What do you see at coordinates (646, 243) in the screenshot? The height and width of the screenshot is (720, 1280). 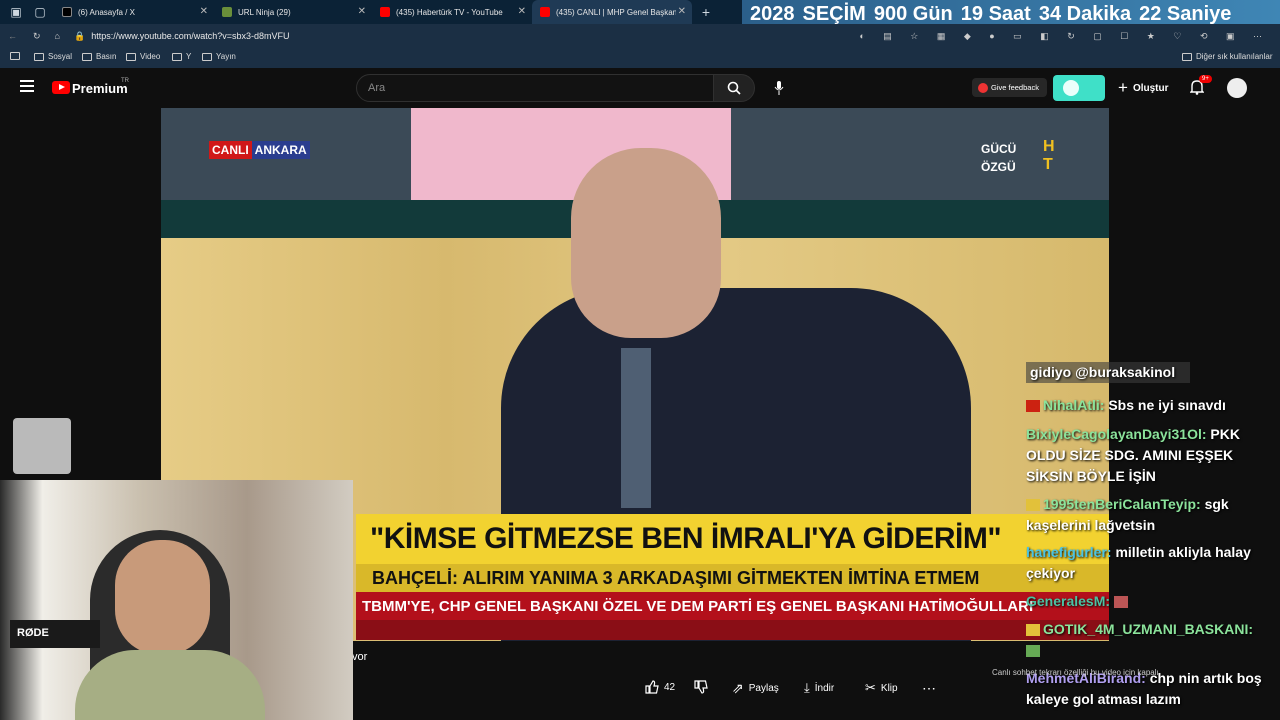 I see `video-speaker-head` at bounding box center [646, 243].